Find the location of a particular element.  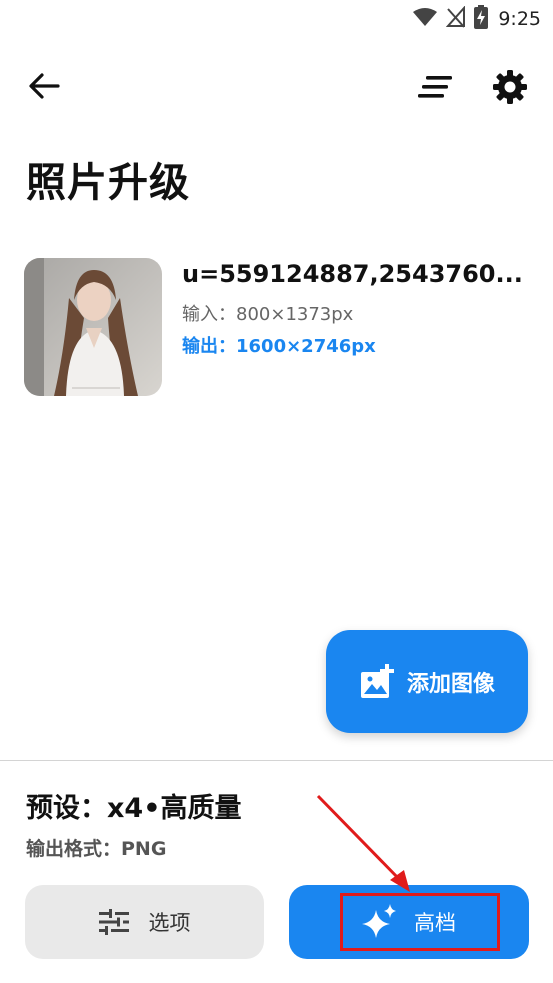

battery-charging-icon is located at coordinates (481, 19).